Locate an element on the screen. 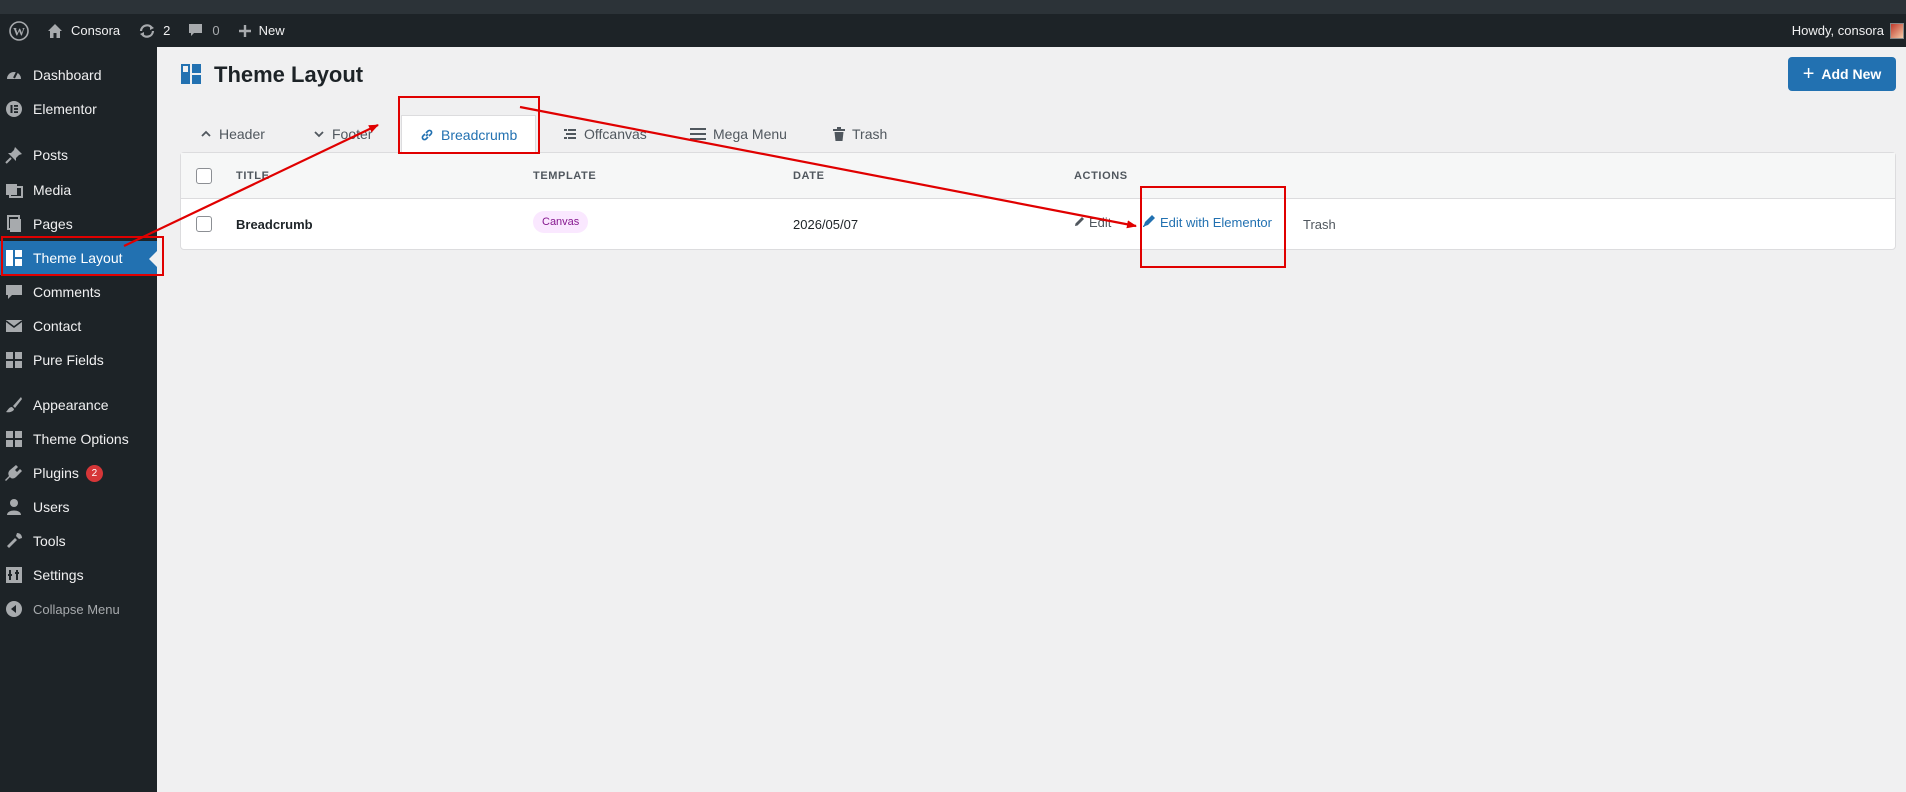 This screenshot has height=792, width=1906. sidebar-item-theme-options: Theme Options is located at coordinates (78, 439).